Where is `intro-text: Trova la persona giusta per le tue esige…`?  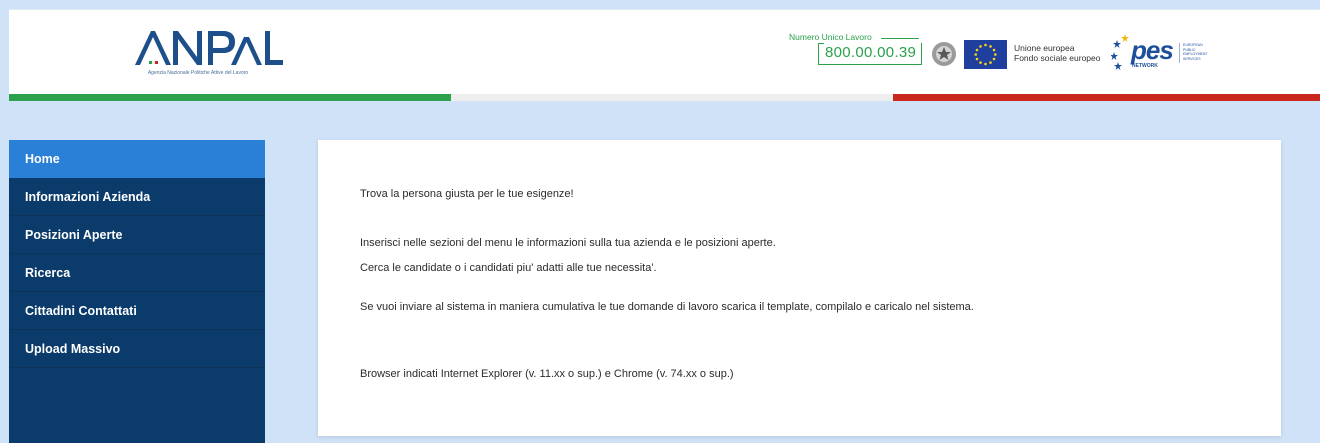
intro-text: Trova la persona giusta per le tue esige… is located at coordinates (467, 194).